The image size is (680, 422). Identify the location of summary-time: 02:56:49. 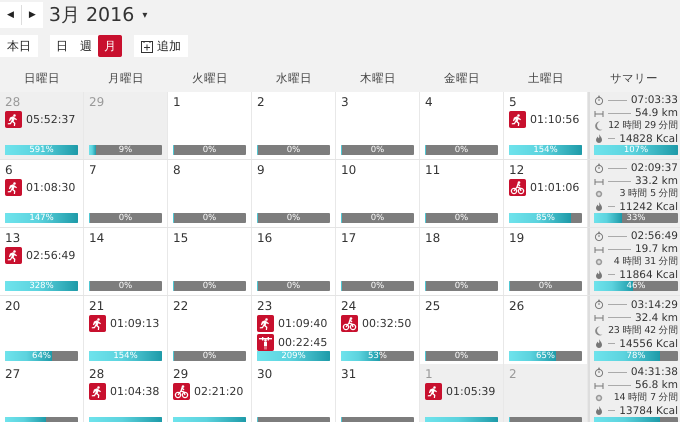
(654, 236).